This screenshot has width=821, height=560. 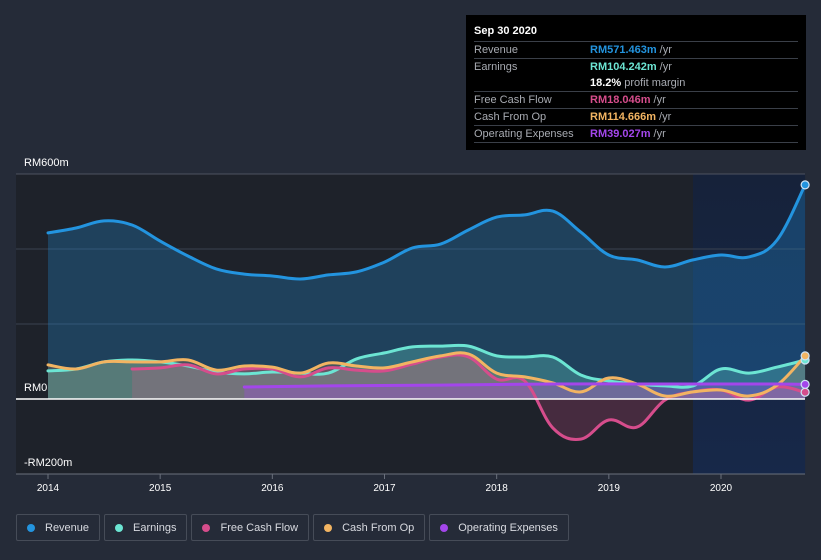 What do you see at coordinates (805, 356) in the screenshot?
I see `end-marker-cash-from-op` at bounding box center [805, 356].